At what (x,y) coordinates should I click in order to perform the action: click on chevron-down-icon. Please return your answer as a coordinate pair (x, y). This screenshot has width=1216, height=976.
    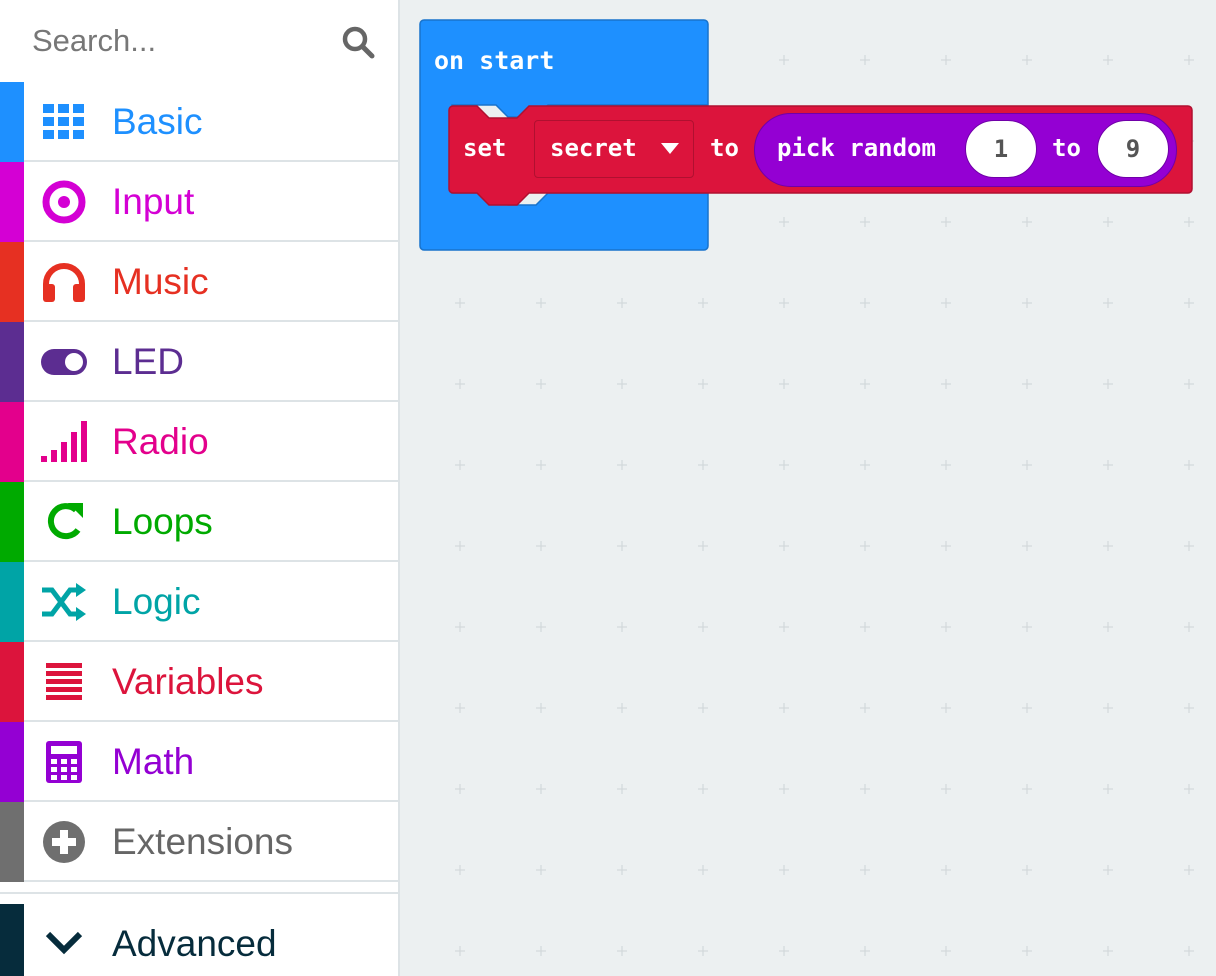
    Looking at the image, I should click on (64, 943).